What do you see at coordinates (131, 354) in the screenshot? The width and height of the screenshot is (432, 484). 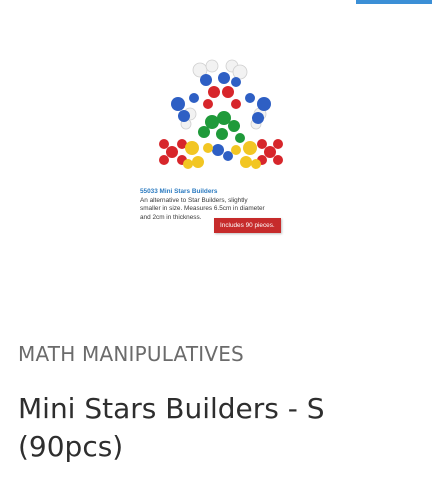 I see `product-category-link: MATH MANIPULATIVES` at bounding box center [131, 354].